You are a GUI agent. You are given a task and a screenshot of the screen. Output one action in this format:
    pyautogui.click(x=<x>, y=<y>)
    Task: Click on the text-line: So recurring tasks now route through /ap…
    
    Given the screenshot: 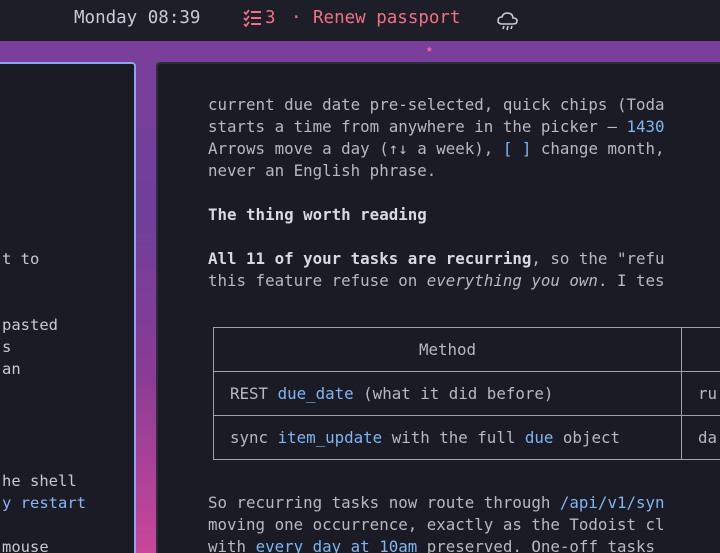 What is the action you would take?
    pyautogui.click(x=436, y=502)
    